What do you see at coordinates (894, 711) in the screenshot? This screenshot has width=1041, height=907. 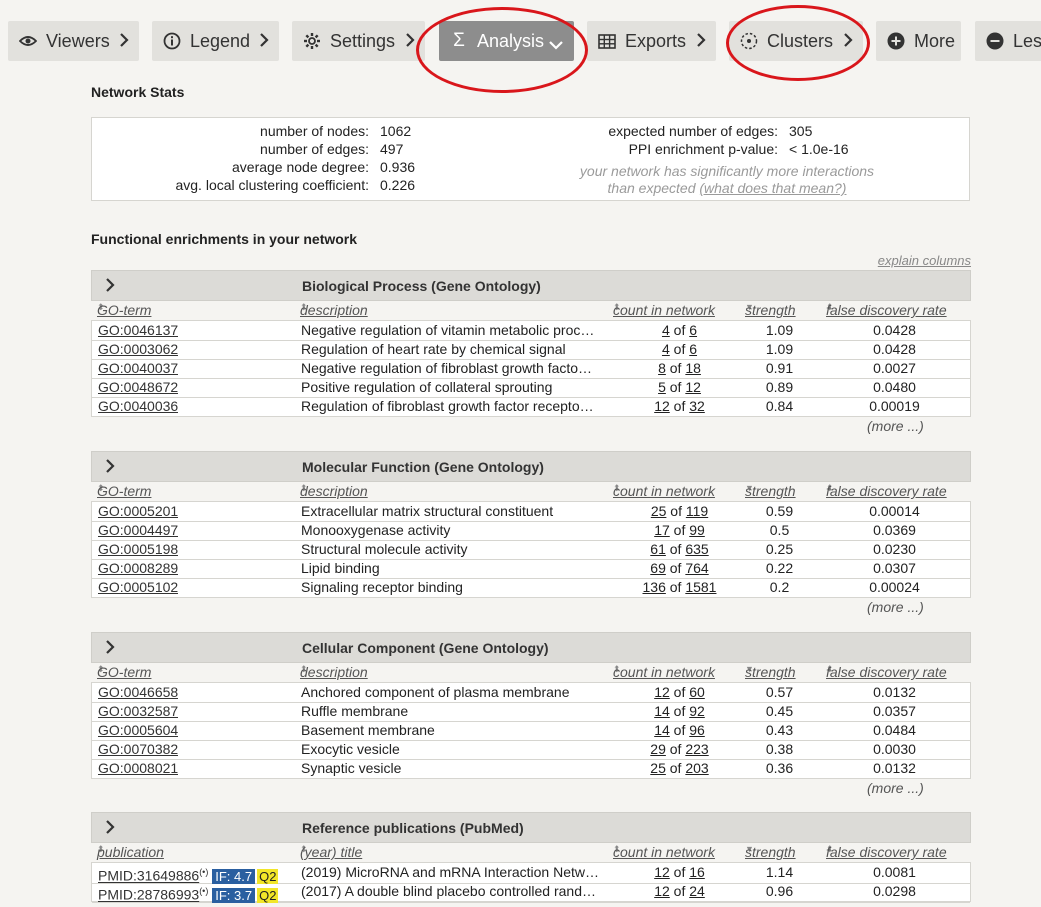 I see `fdr-cell: 0.0357` at bounding box center [894, 711].